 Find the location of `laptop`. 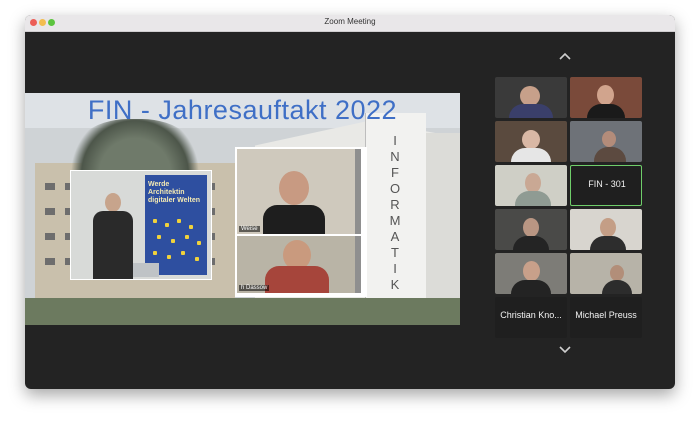

laptop is located at coordinates (146, 270).